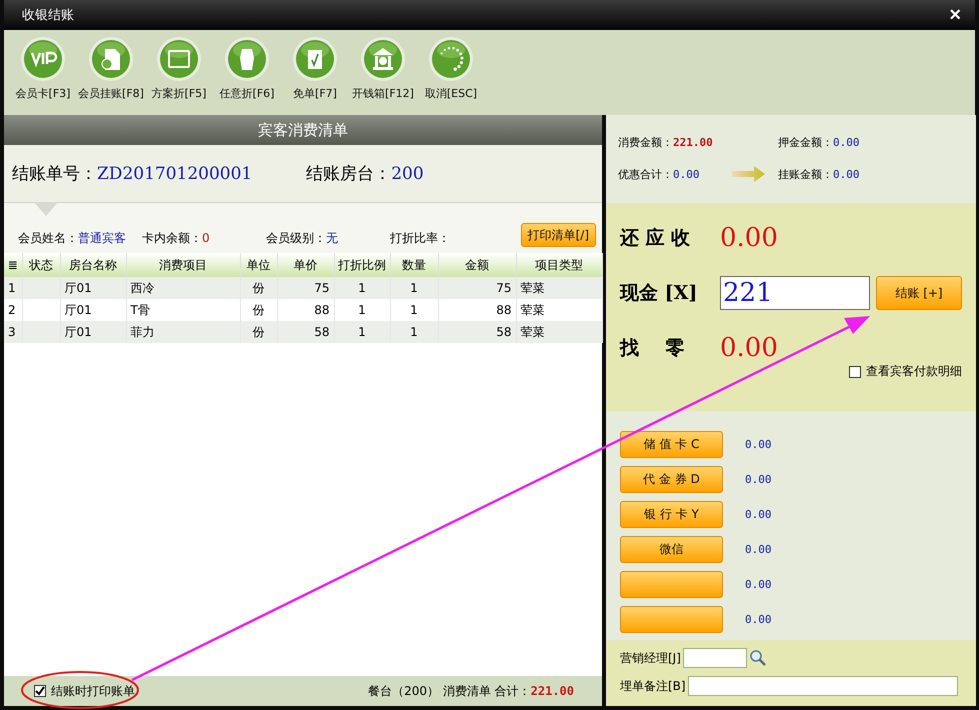 The width and height of the screenshot is (979, 710). I want to click on amount-due-label: 还 应 收, so click(656, 238).